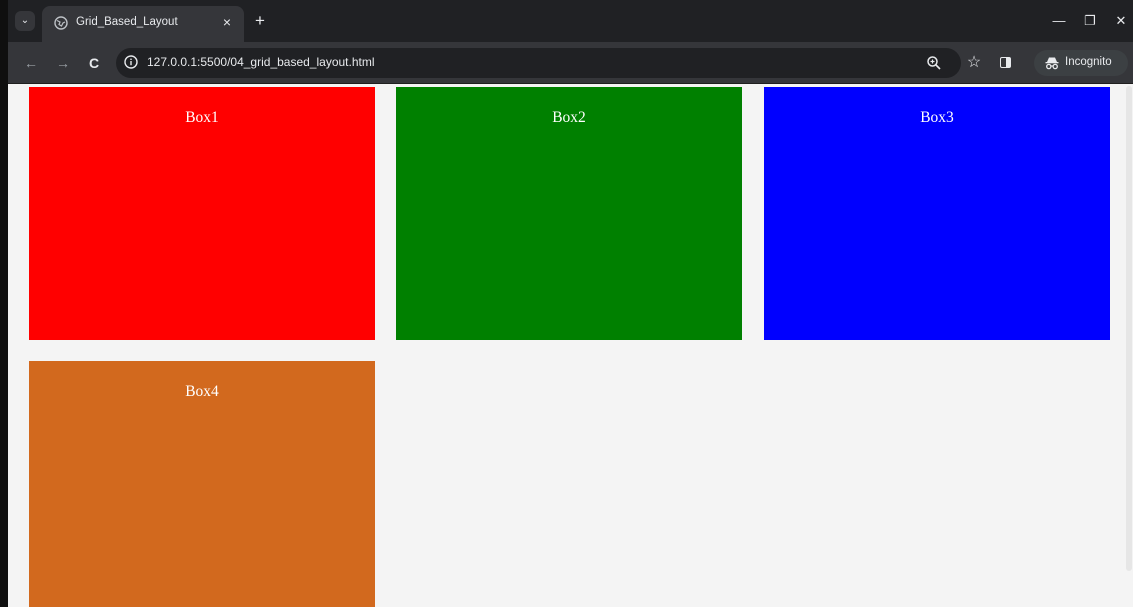  Describe the element at coordinates (202, 391) in the screenshot. I see `box-label: Box4` at that location.